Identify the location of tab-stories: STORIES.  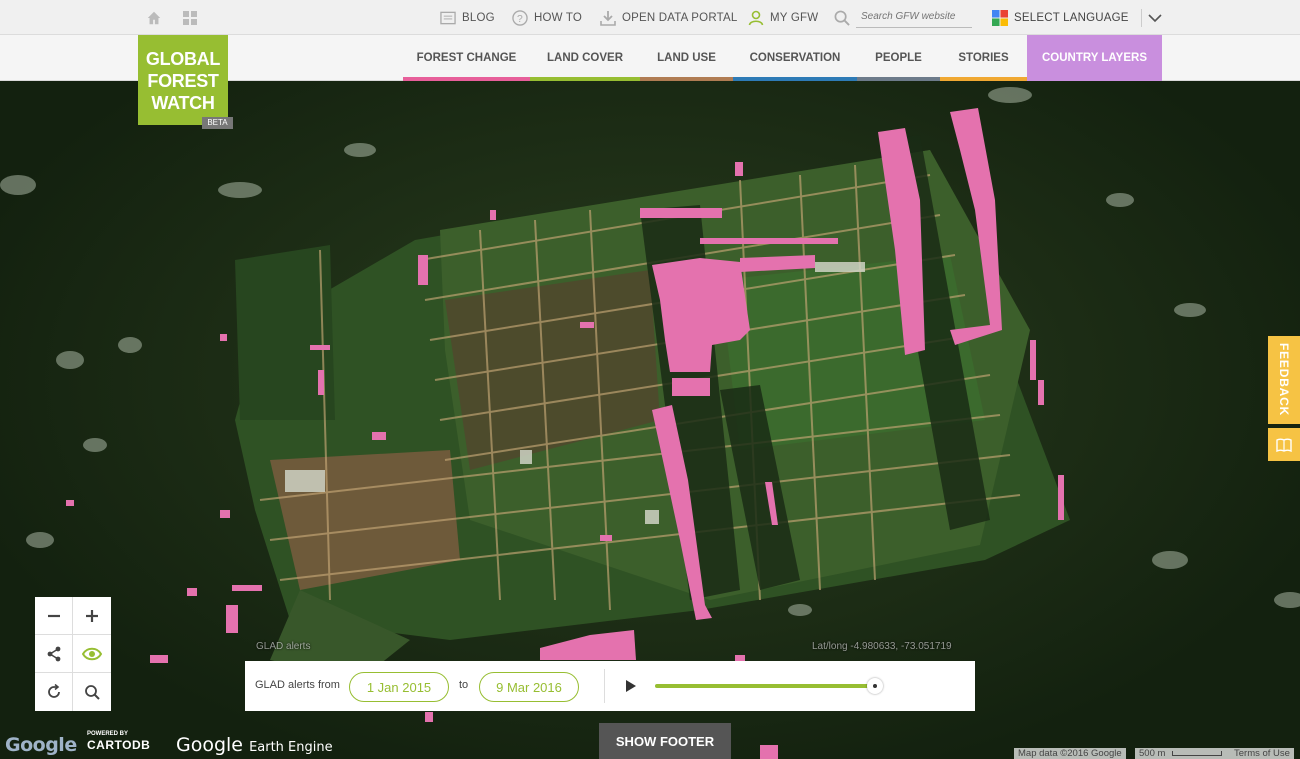
(983, 58).